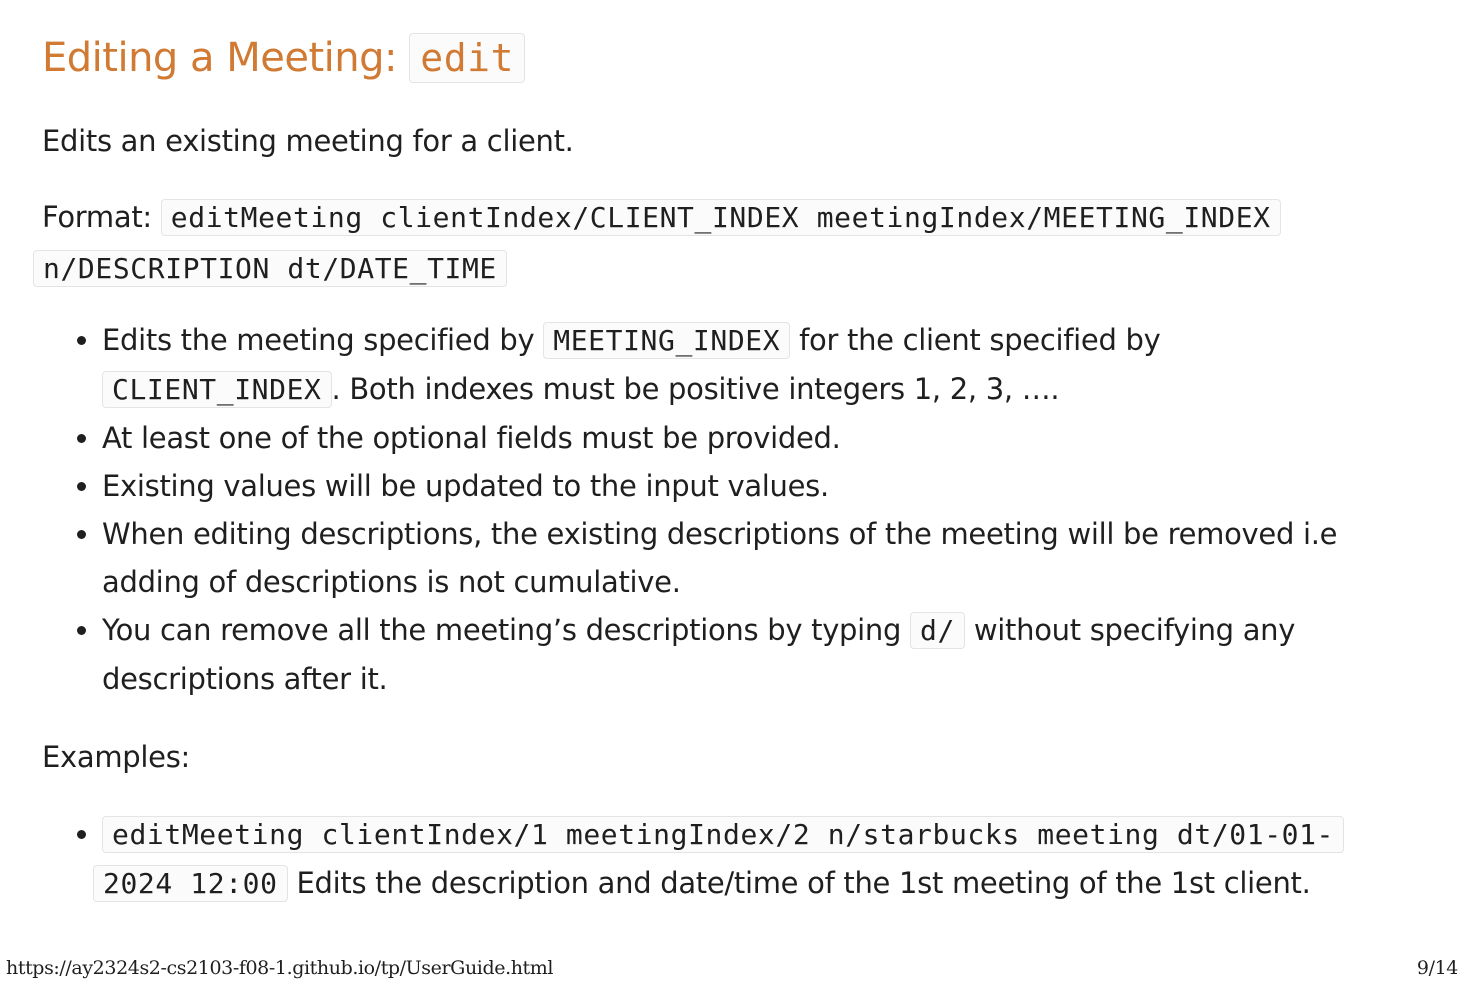 Image resolution: width=1474 pixels, height=984 pixels. Describe the element at coordinates (467, 58) in the screenshot. I see `heading-command-code: edit` at that location.